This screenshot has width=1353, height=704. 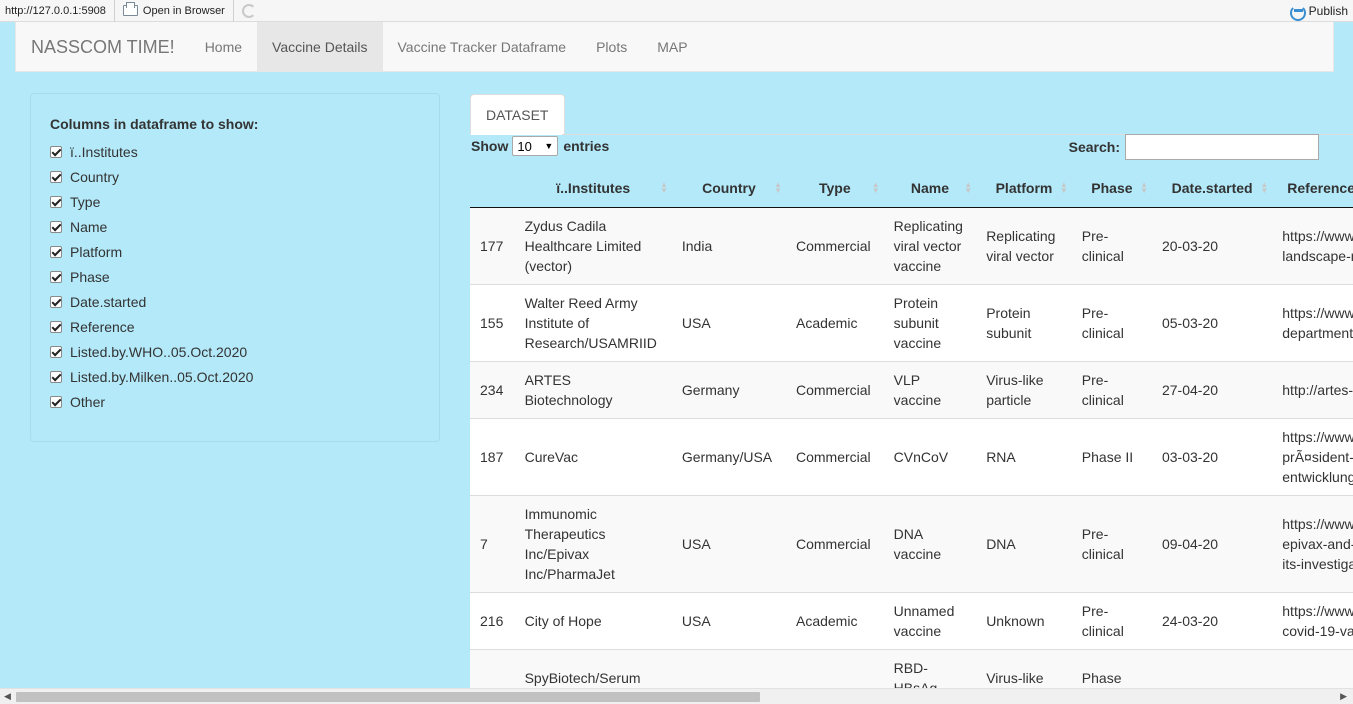 I want to click on table-cell: India, so click(x=728, y=245).